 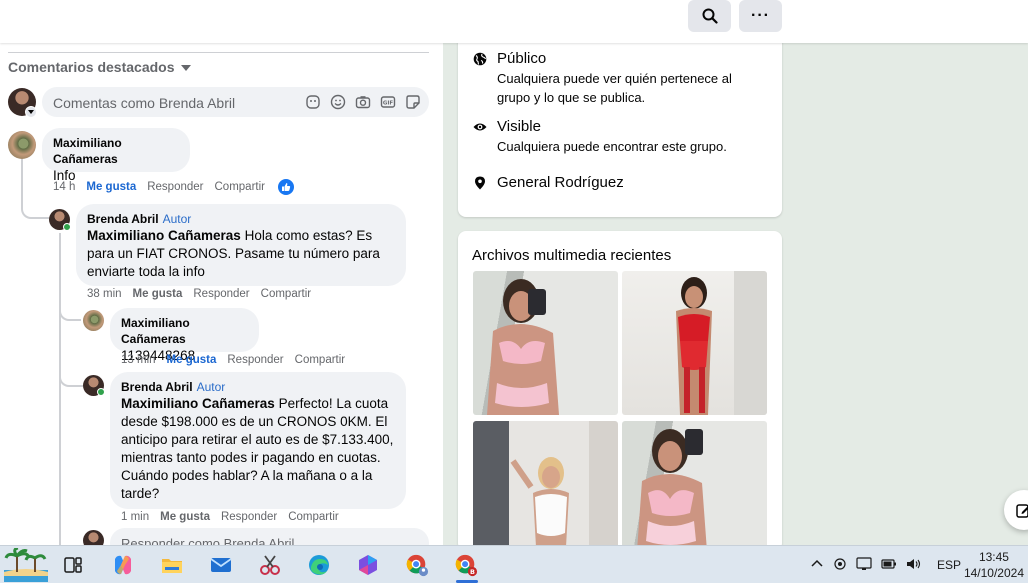 What do you see at coordinates (949, 565) in the screenshot?
I see `input-language-indicator: ESP` at bounding box center [949, 565].